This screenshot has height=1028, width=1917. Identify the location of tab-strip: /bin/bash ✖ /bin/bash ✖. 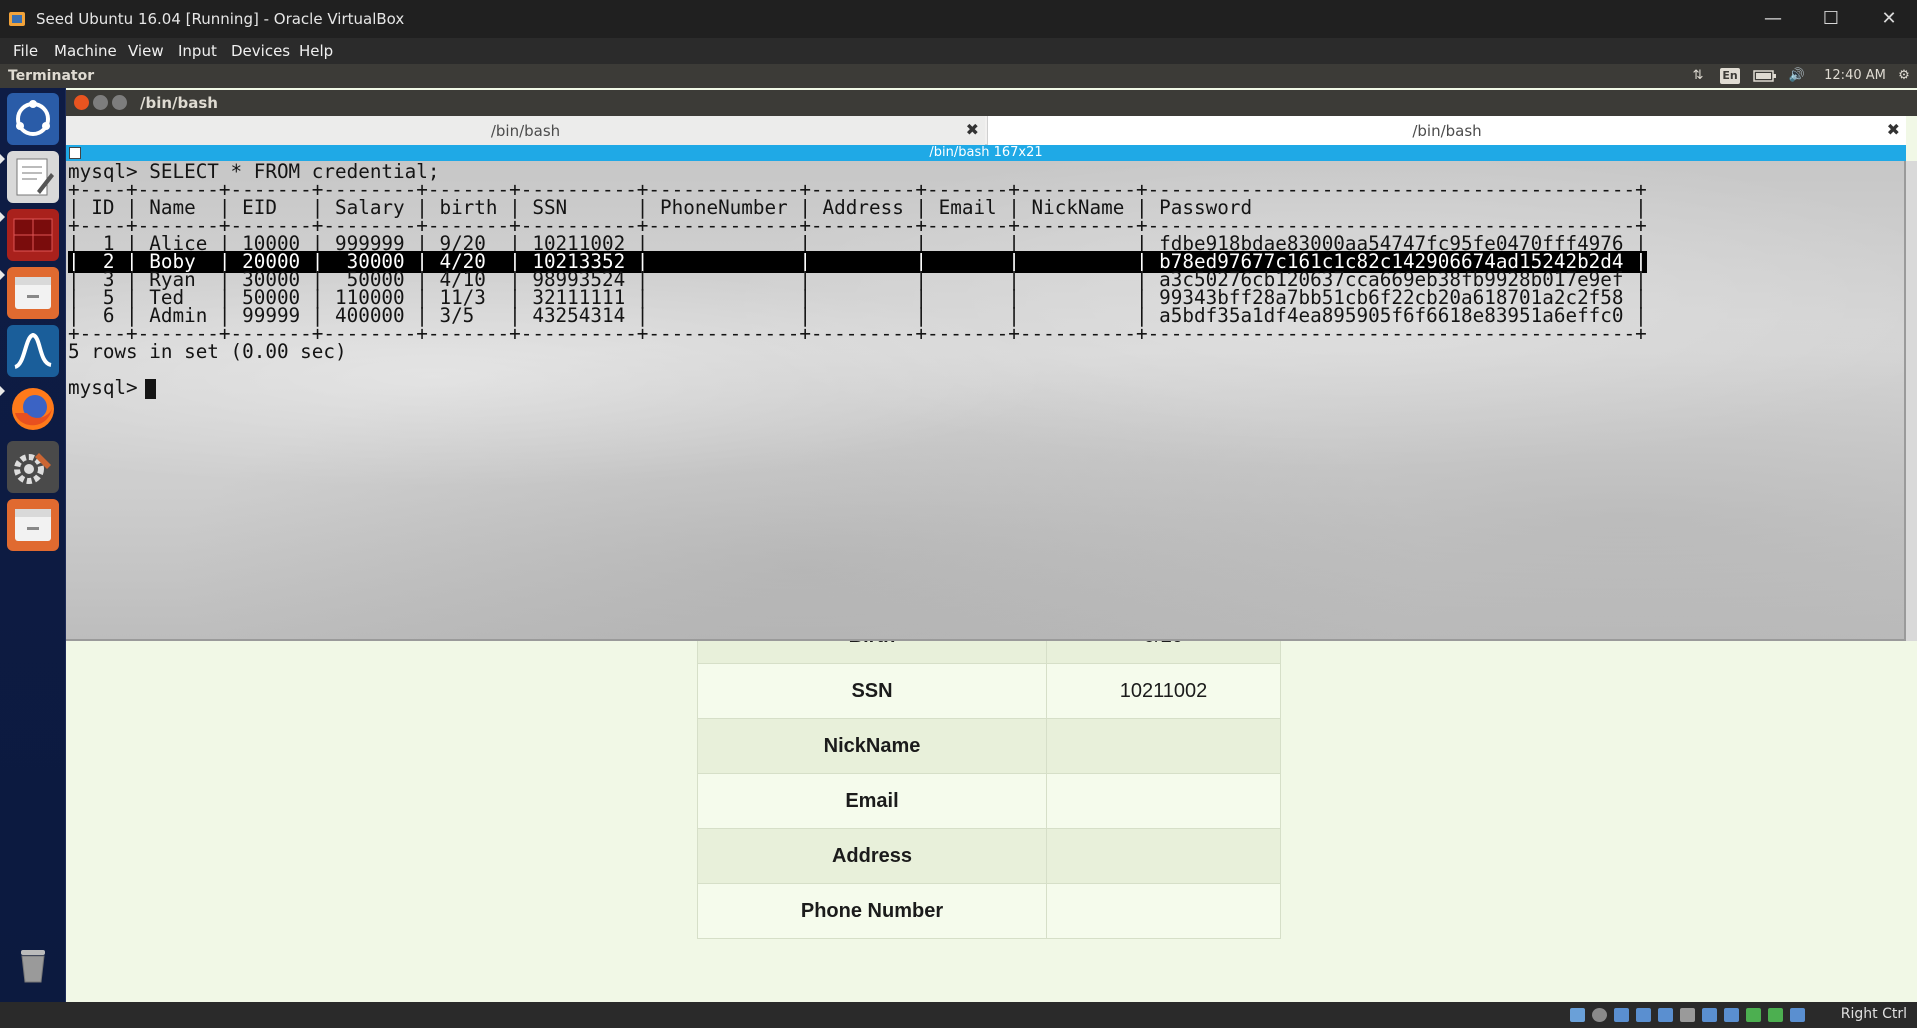
(986, 130).